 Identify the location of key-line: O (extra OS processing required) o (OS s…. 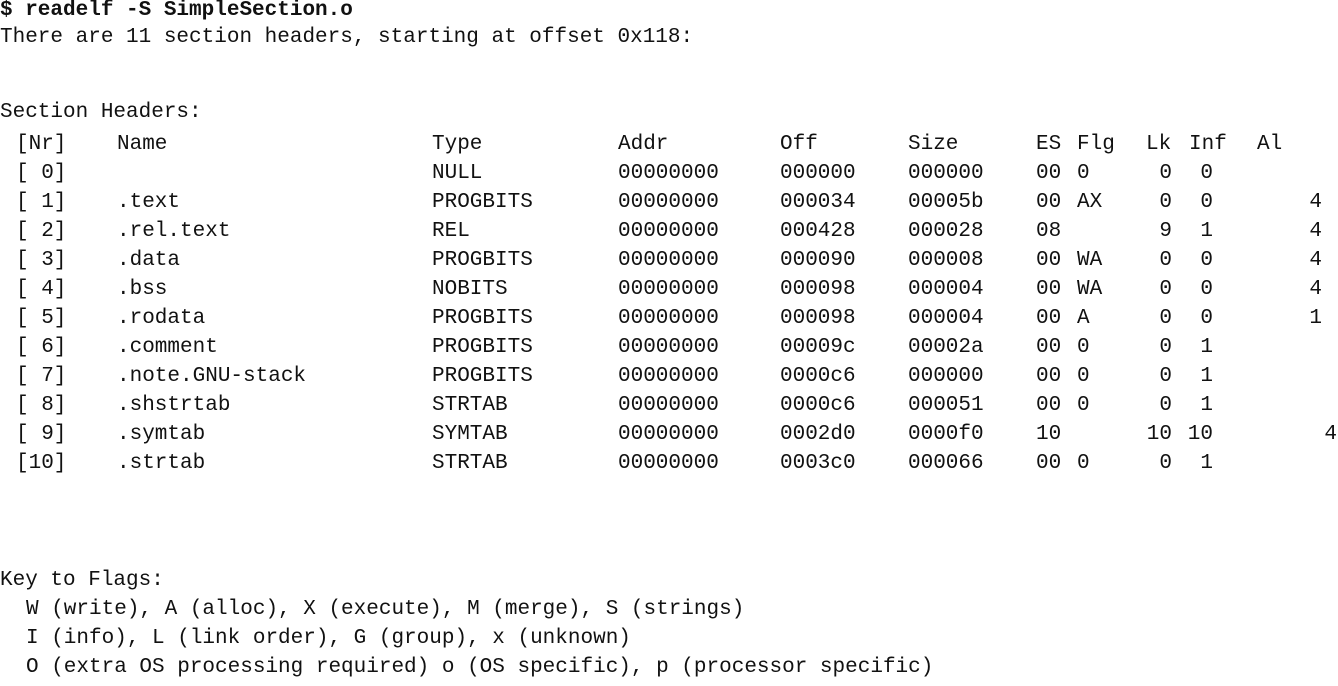
(480, 667).